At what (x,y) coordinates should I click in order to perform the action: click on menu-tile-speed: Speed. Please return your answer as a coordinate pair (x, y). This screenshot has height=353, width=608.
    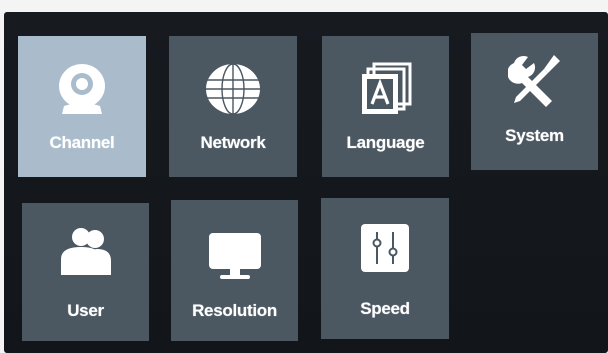
    Looking at the image, I should click on (385, 268).